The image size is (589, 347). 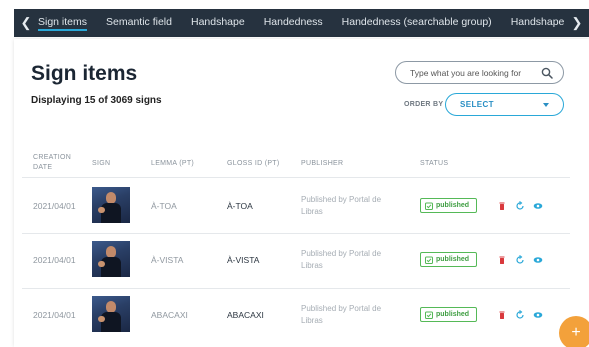 What do you see at coordinates (101, 163) in the screenshot?
I see `header-sign: SIGN` at bounding box center [101, 163].